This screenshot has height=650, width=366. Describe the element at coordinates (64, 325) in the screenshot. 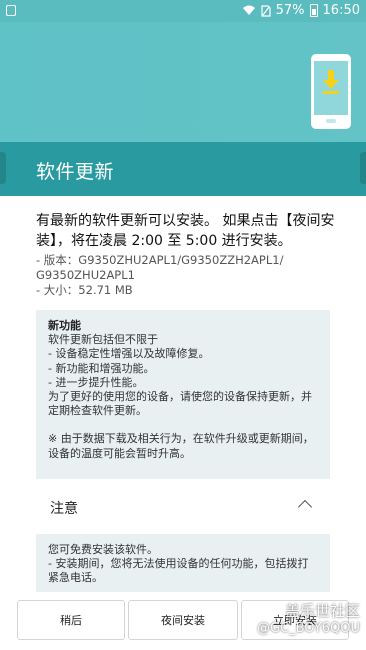

I see `features-heading: 新功能` at that location.